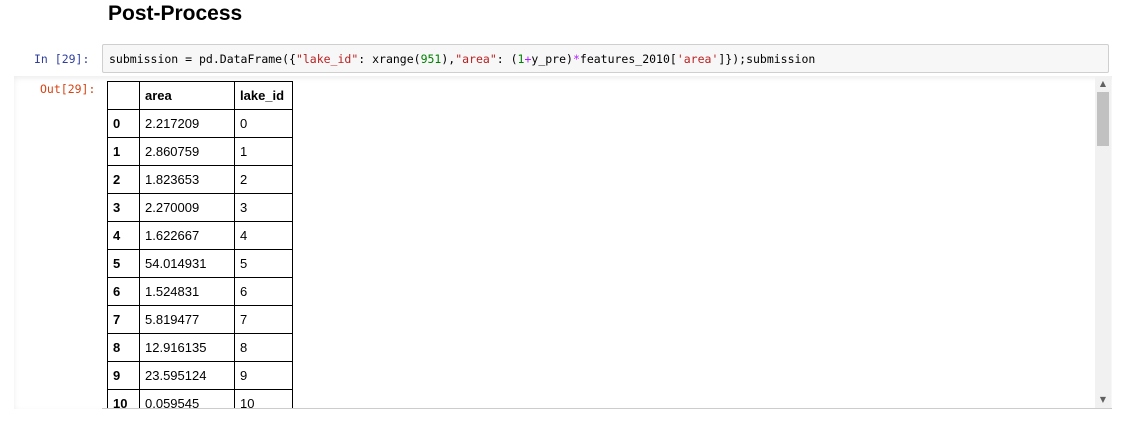 Image resolution: width=1127 pixels, height=426 pixels. Describe the element at coordinates (187, 123) in the screenshot. I see `cell-area: 2.217209` at that location.